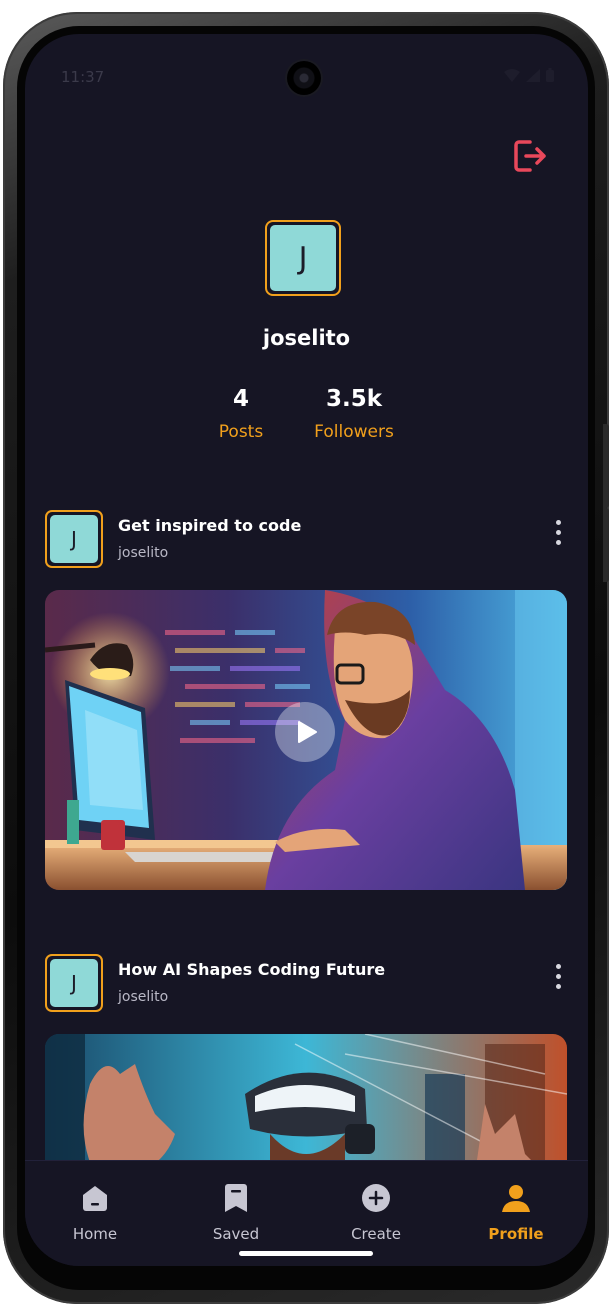 The width and height of the screenshot is (613, 1311). What do you see at coordinates (516, 1198) in the screenshot?
I see `person-icon` at bounding box center [516, 1198].